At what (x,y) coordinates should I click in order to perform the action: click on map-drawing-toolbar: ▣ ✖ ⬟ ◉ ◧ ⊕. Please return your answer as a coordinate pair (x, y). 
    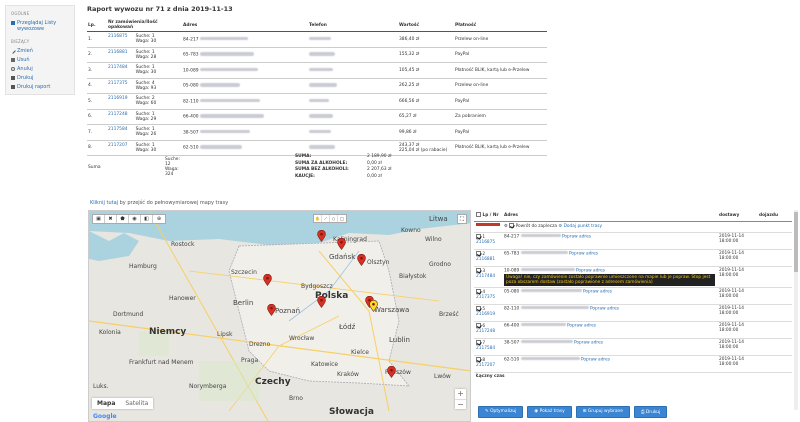
    Looking at the image, I should click on (129, 219).